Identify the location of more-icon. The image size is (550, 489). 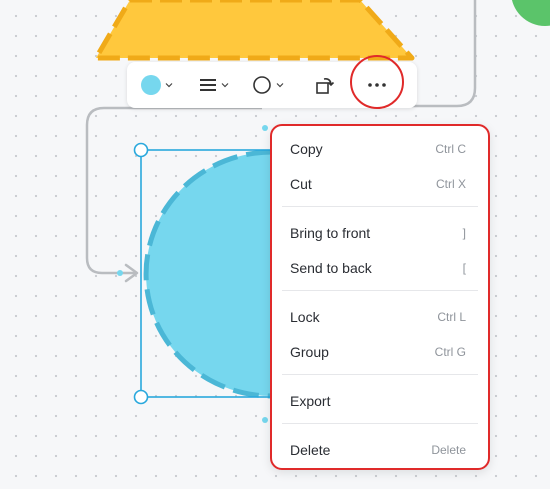
(377, 85).